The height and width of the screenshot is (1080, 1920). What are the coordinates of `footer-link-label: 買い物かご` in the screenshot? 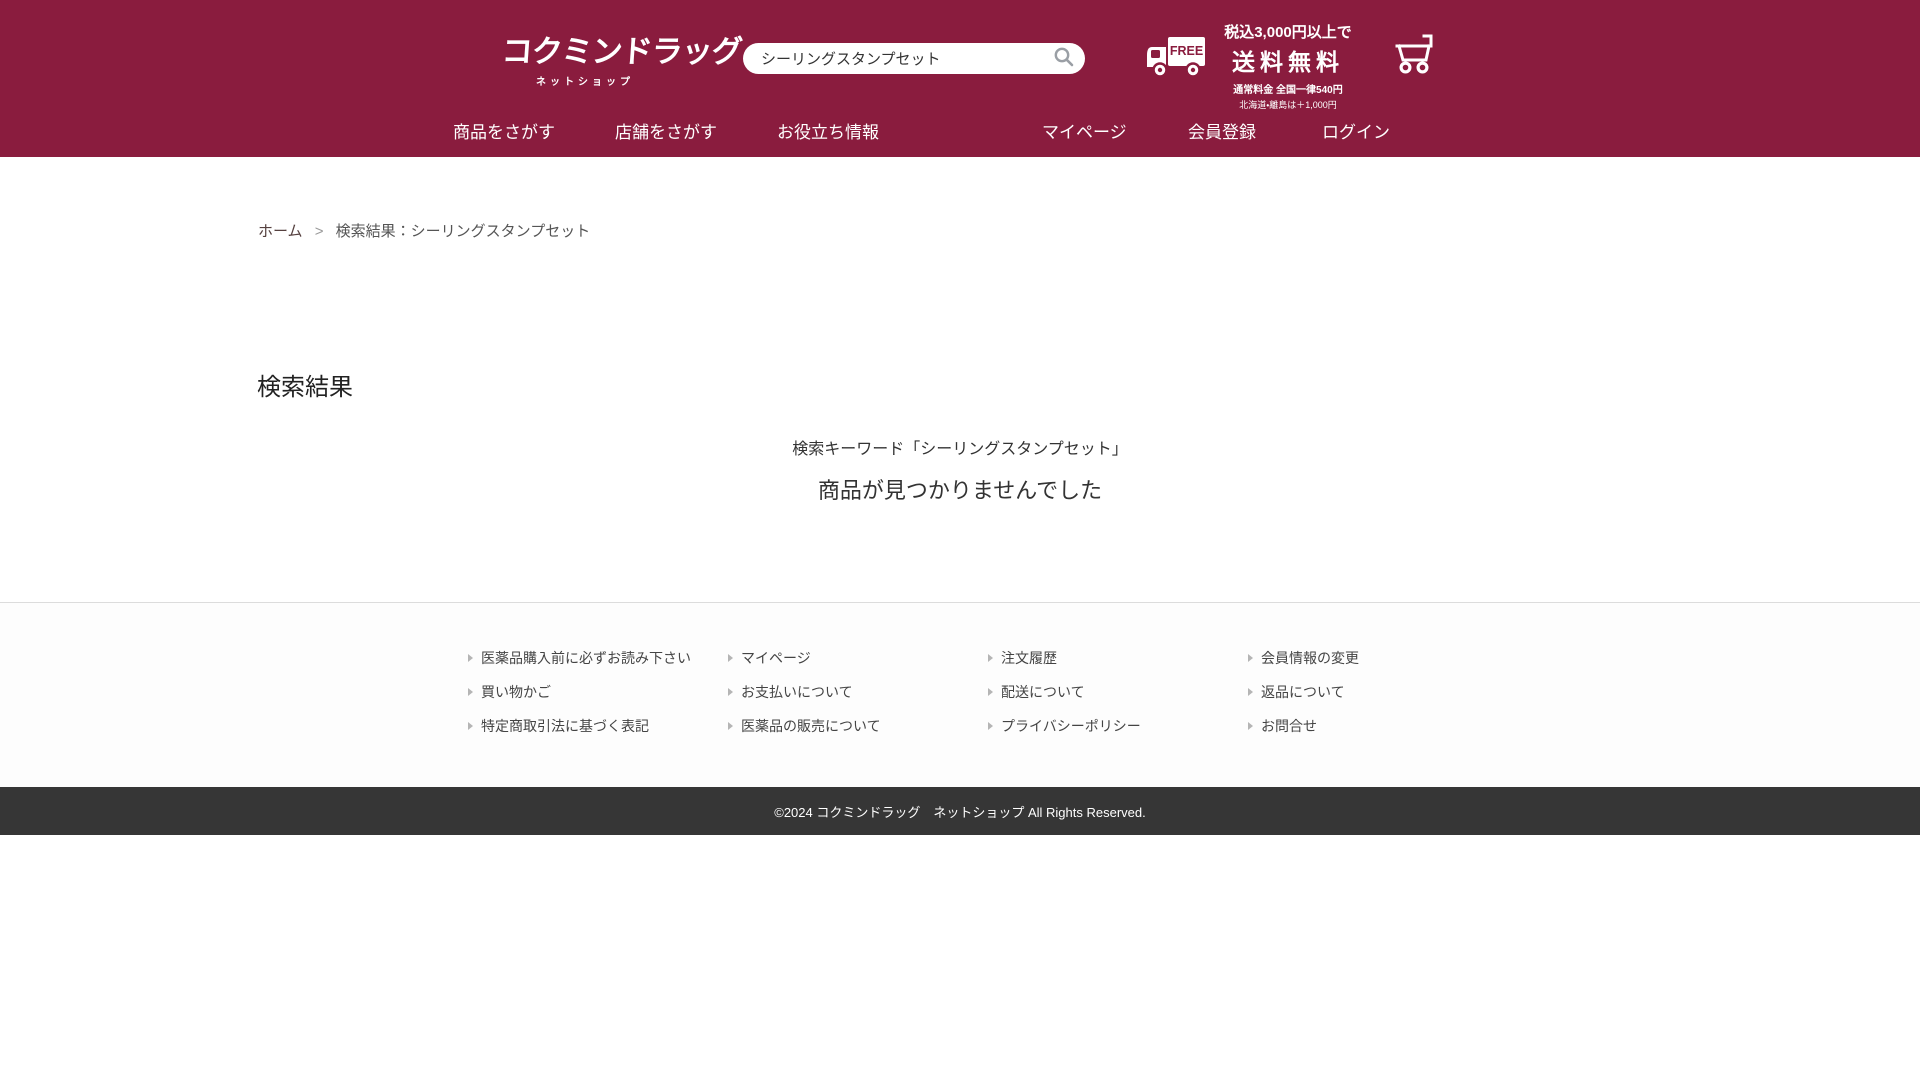 It's located at (516, 692).